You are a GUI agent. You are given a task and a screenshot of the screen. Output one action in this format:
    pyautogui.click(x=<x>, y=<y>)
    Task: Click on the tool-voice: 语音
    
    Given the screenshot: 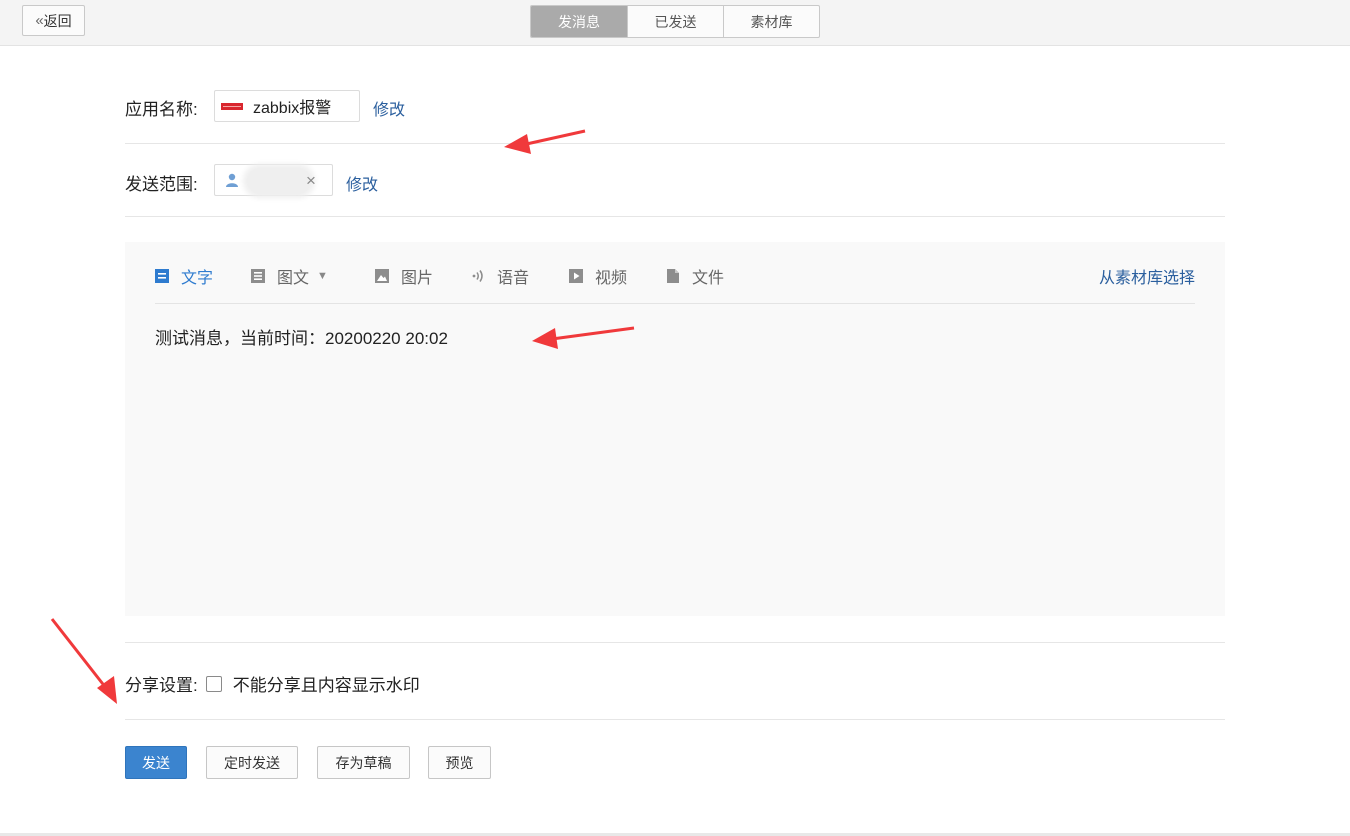 What is the action you would take?
    pyautogui.click(x=500, y=276)
    